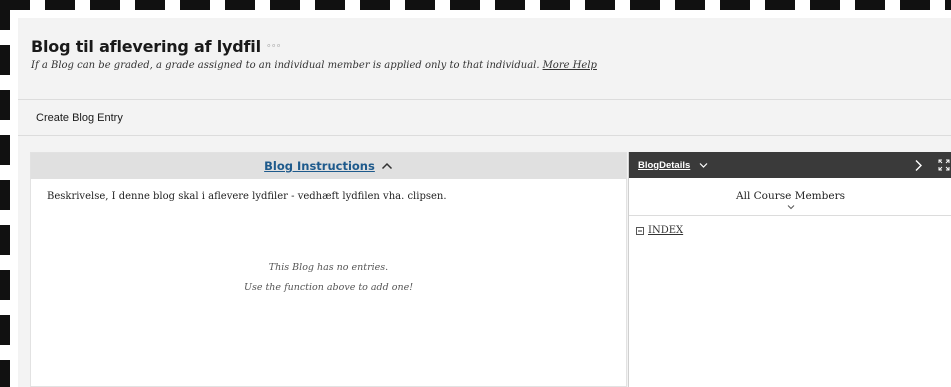 The image size is (951, 387). What do you see at coordinates (484, 118) in the screenshot?
I see `action-bar: Create Blog Entry` at bounding box center [484, 118].